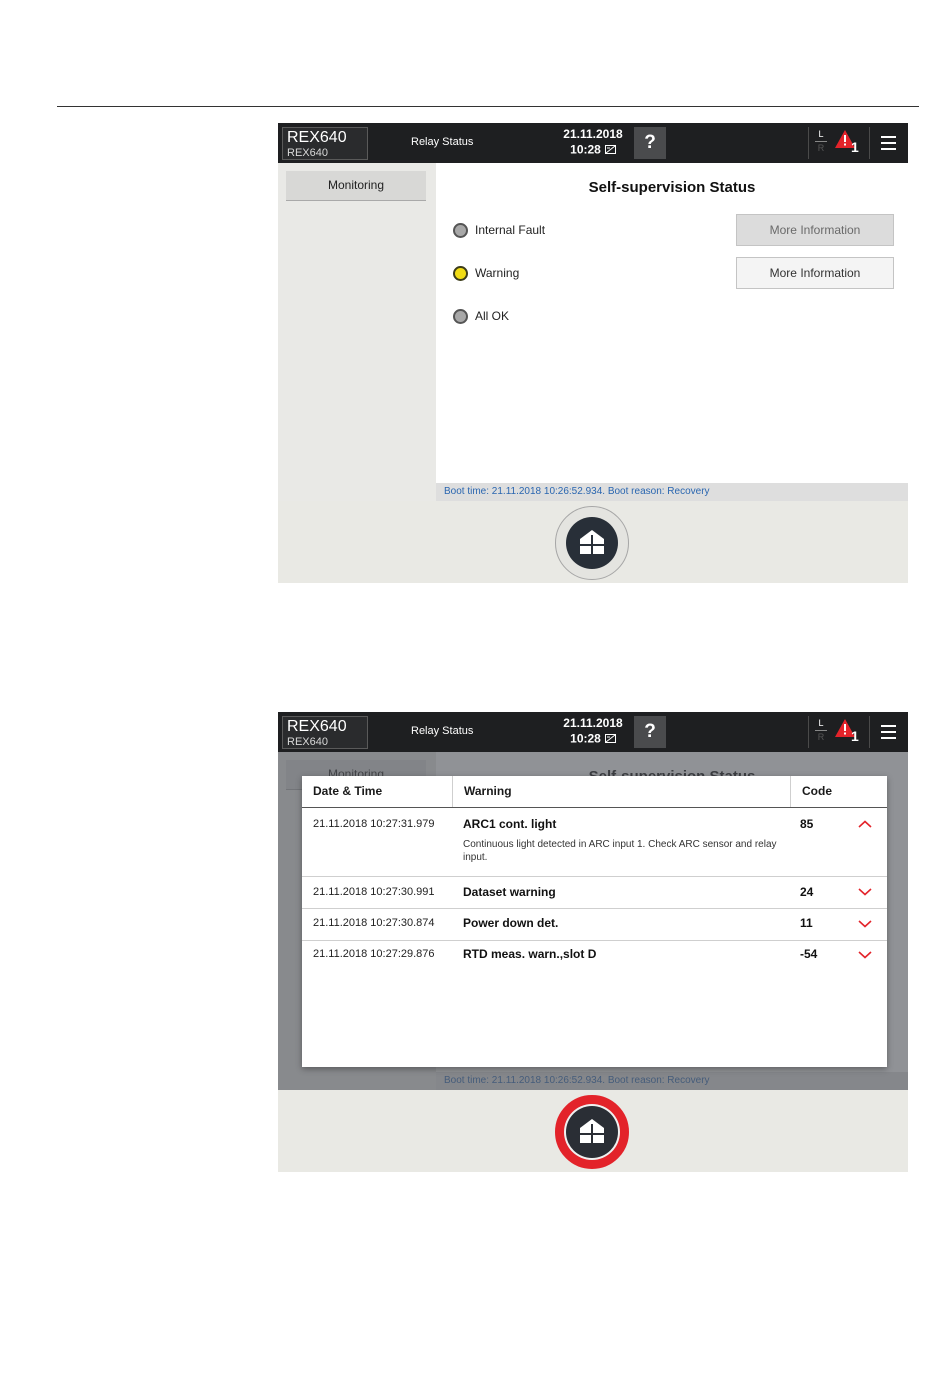 The image size is (950, 1378). What do you see at coordinates (492, 316) in the screenshot?
I see `status-label: All OK` at bounding box center [492, 316].